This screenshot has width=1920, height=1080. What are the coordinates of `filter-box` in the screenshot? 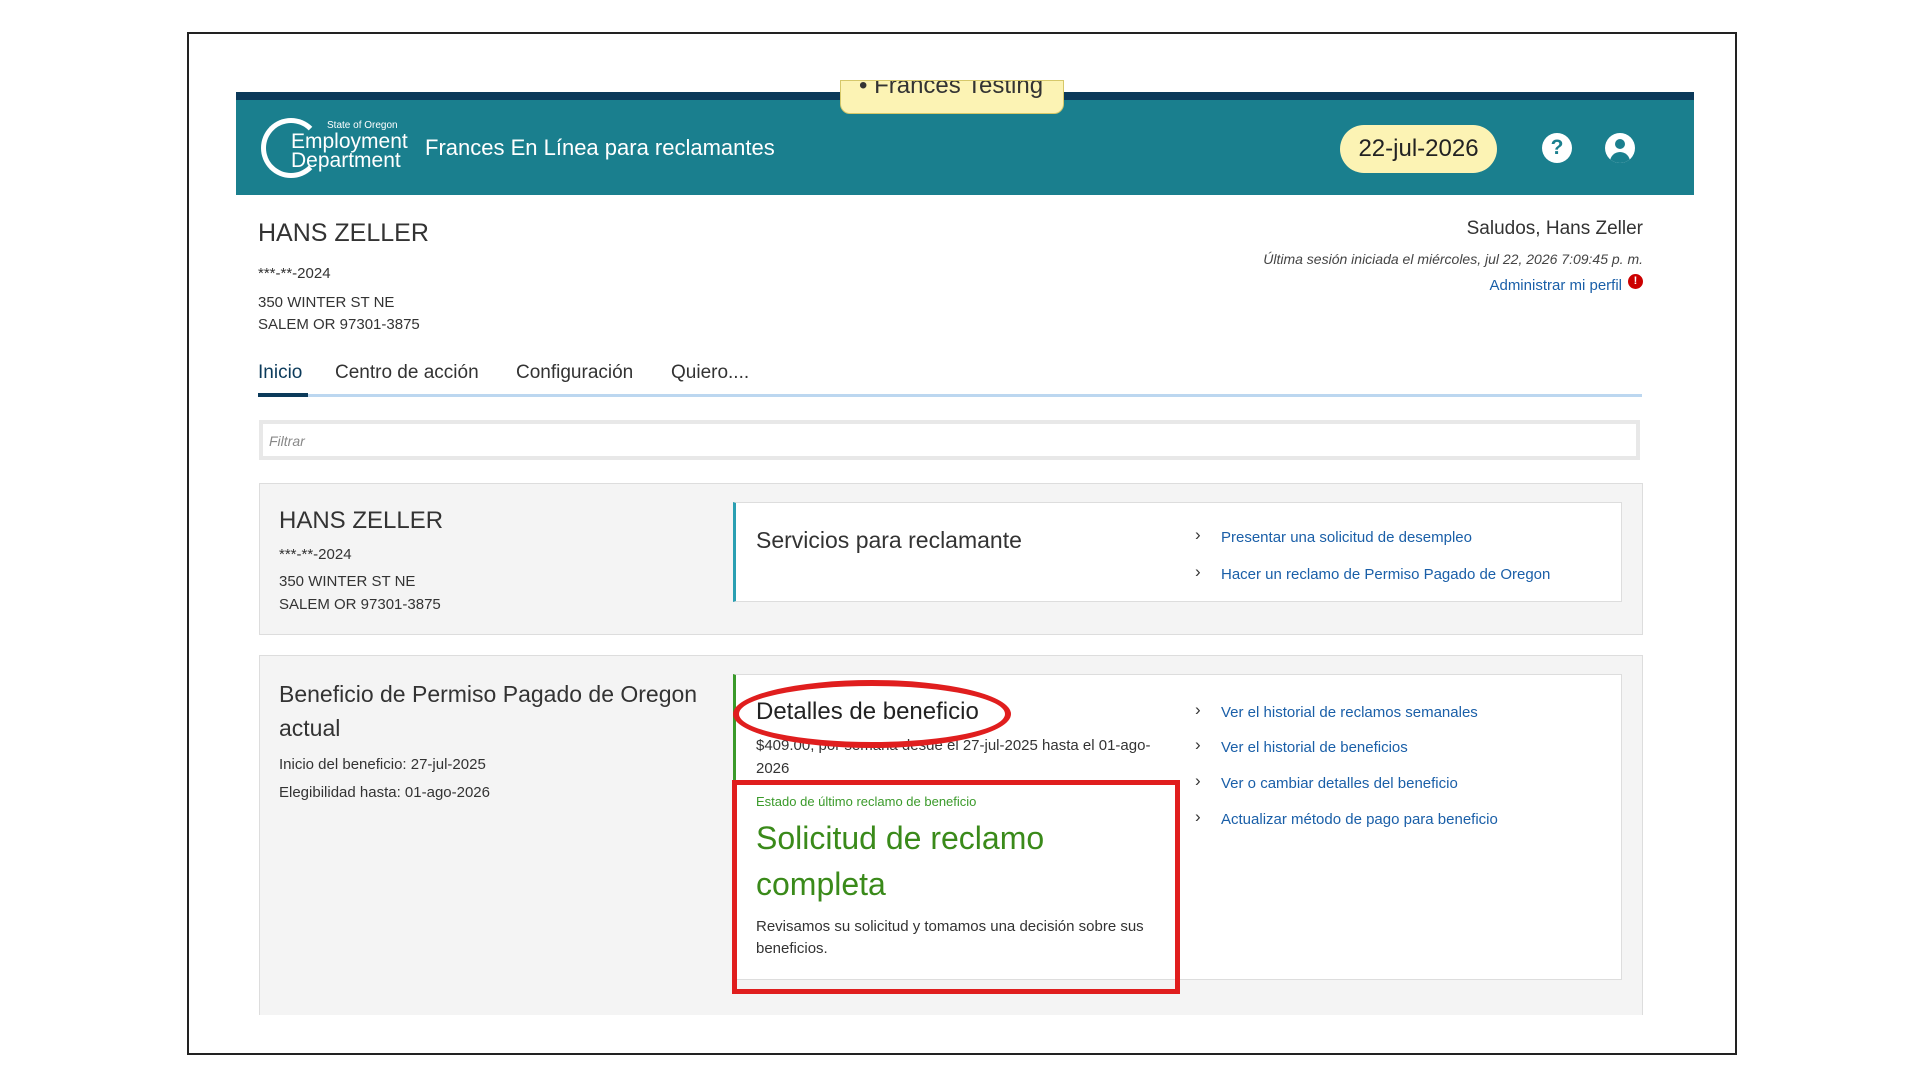 It's located at (949, 440).